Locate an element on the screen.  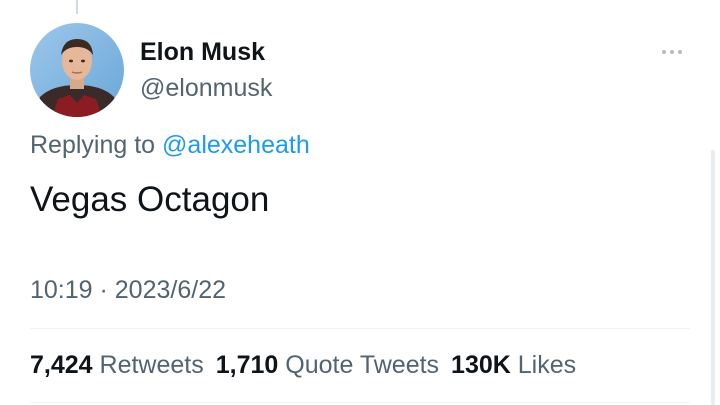
tweet-text: Vegas Octagon is located at coordinates (150, 199).